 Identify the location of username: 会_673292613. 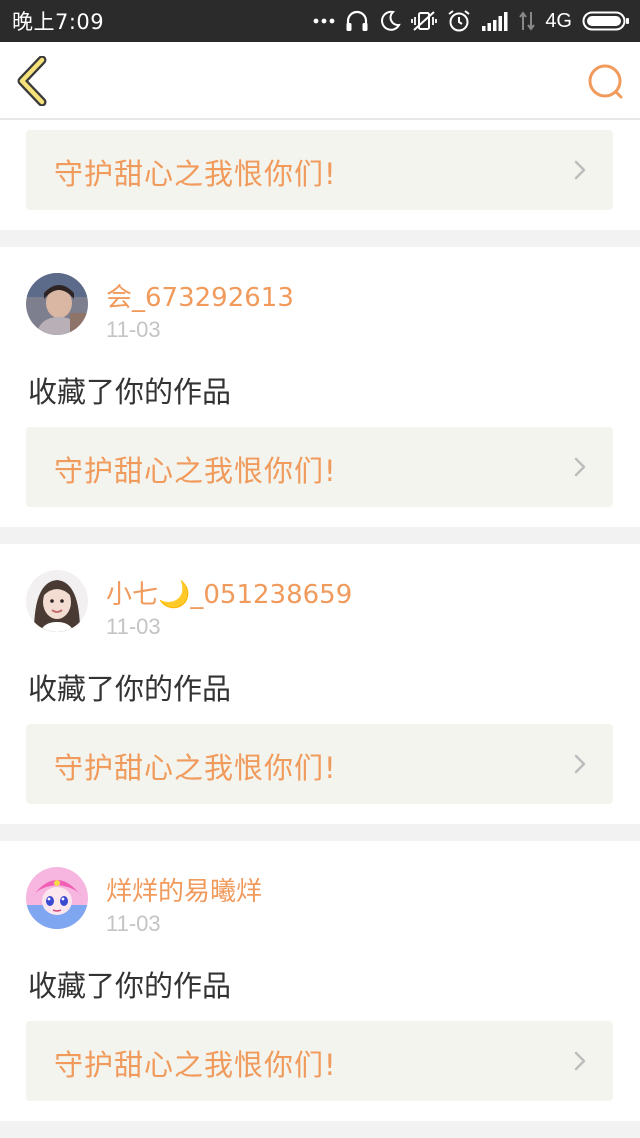
(200, 295).